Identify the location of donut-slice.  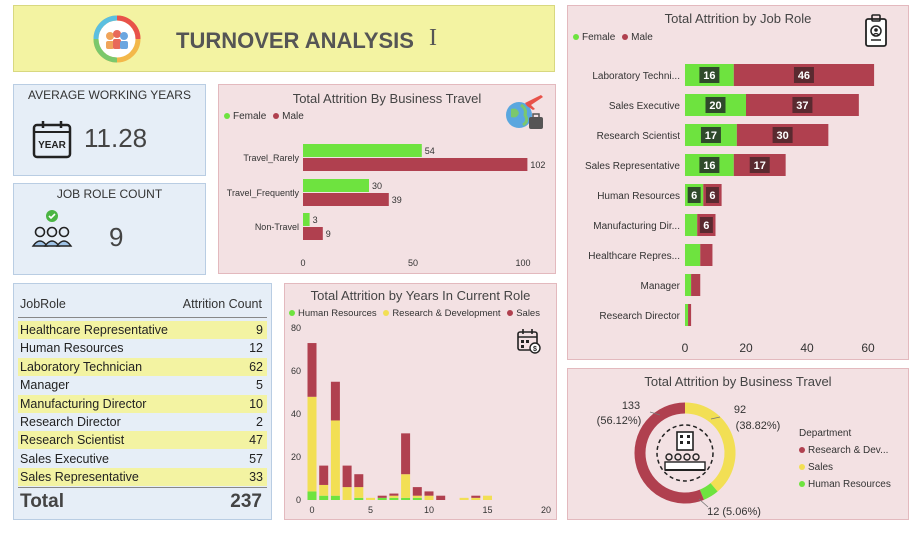
(708, 491).